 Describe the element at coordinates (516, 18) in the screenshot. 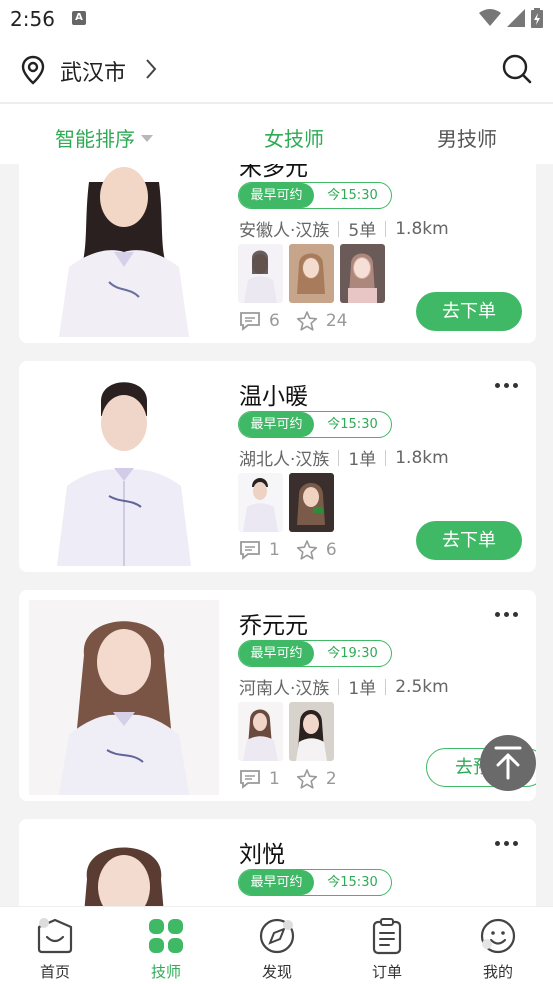

I see `signal-icon` at that location.